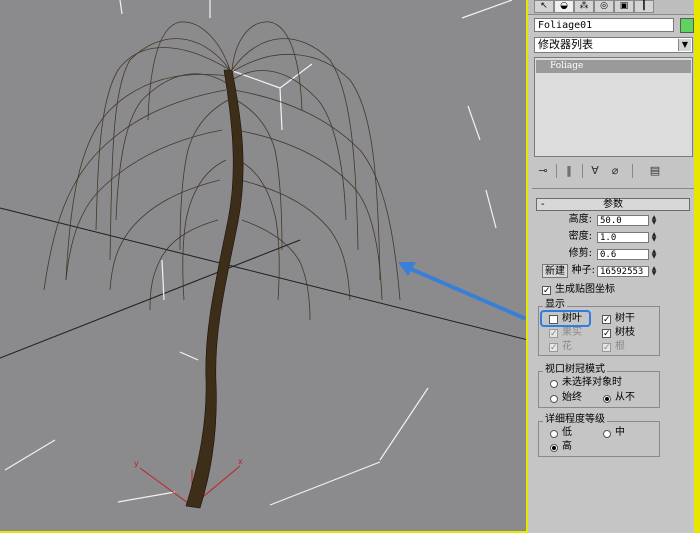 The width and height of the screenshot is (700, 533). I want to click on parameters-rollout-header: - 参数, so click(613, 204).